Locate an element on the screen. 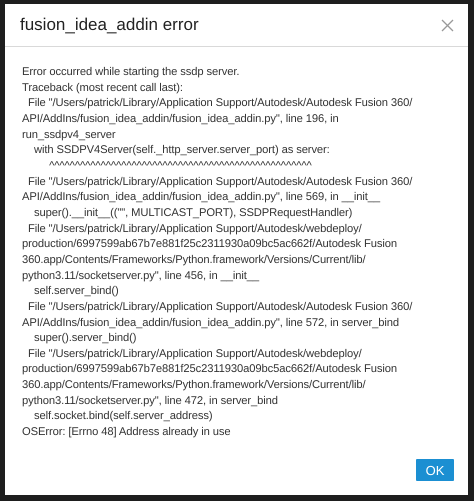 This screenshot has width=474, height=501. ok-button: OK is located at coordinates (435, 470).